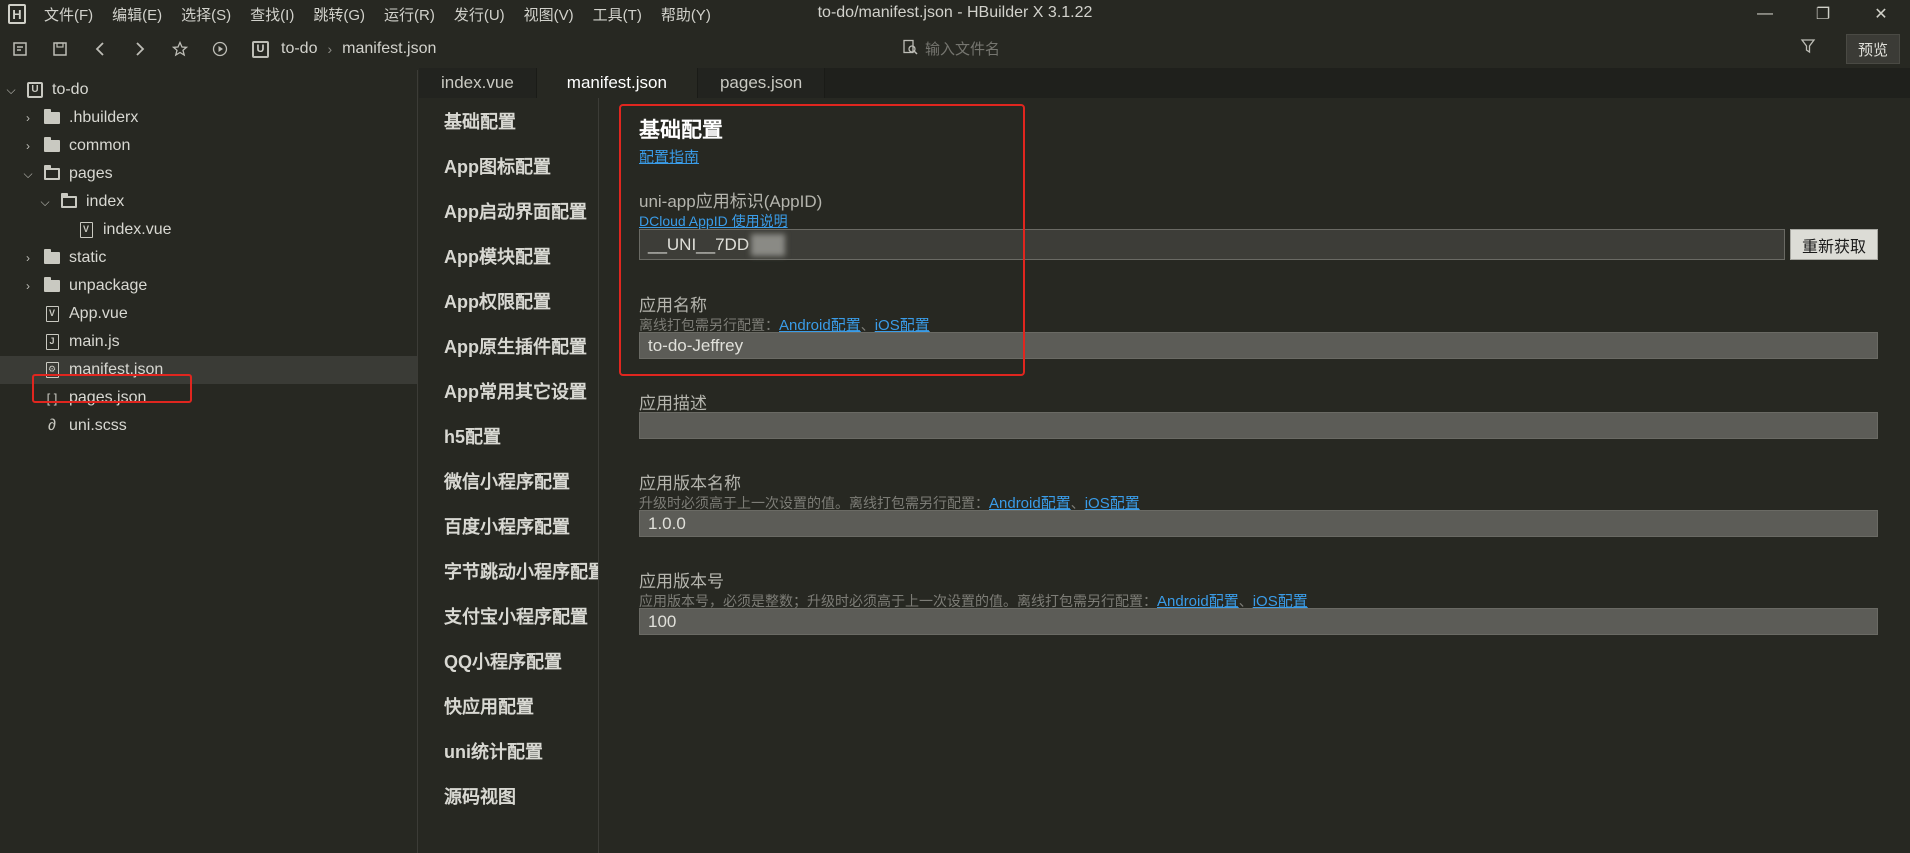 The height and width of the screenshot is (853, 1910). I want to click on project-icon: U, so click(35, 90).